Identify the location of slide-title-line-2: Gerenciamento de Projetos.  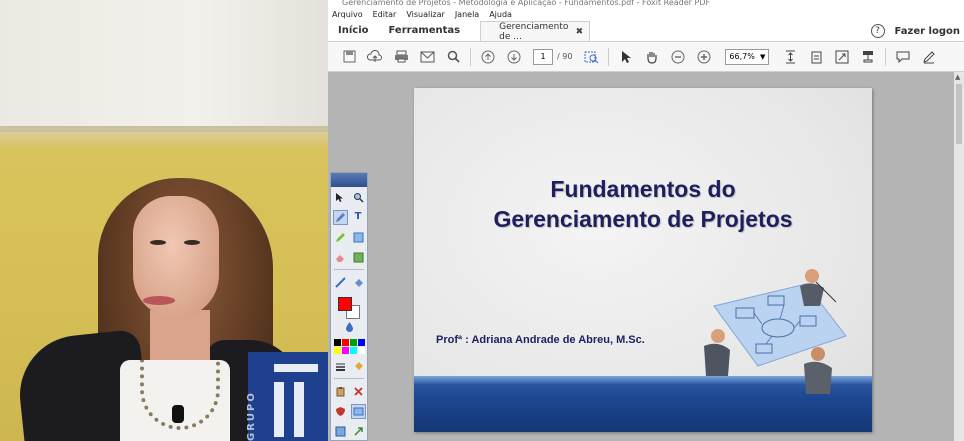
(643, 219).